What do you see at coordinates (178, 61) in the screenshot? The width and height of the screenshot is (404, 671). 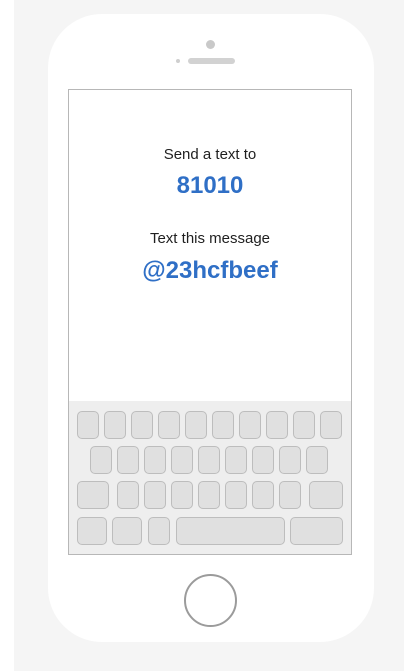 I see `sensor-icon` at bounding box center [178, 61].